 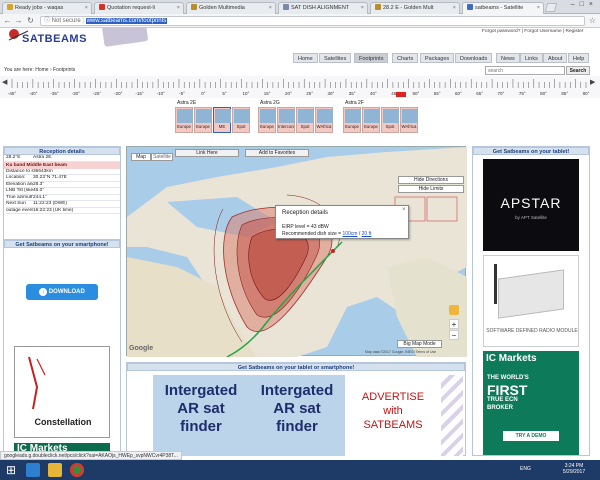 What do you see at coordinates (592, 82) in the screenshot?
I see `scroll-right-icon: ▶` at bounding box center [592, 82].